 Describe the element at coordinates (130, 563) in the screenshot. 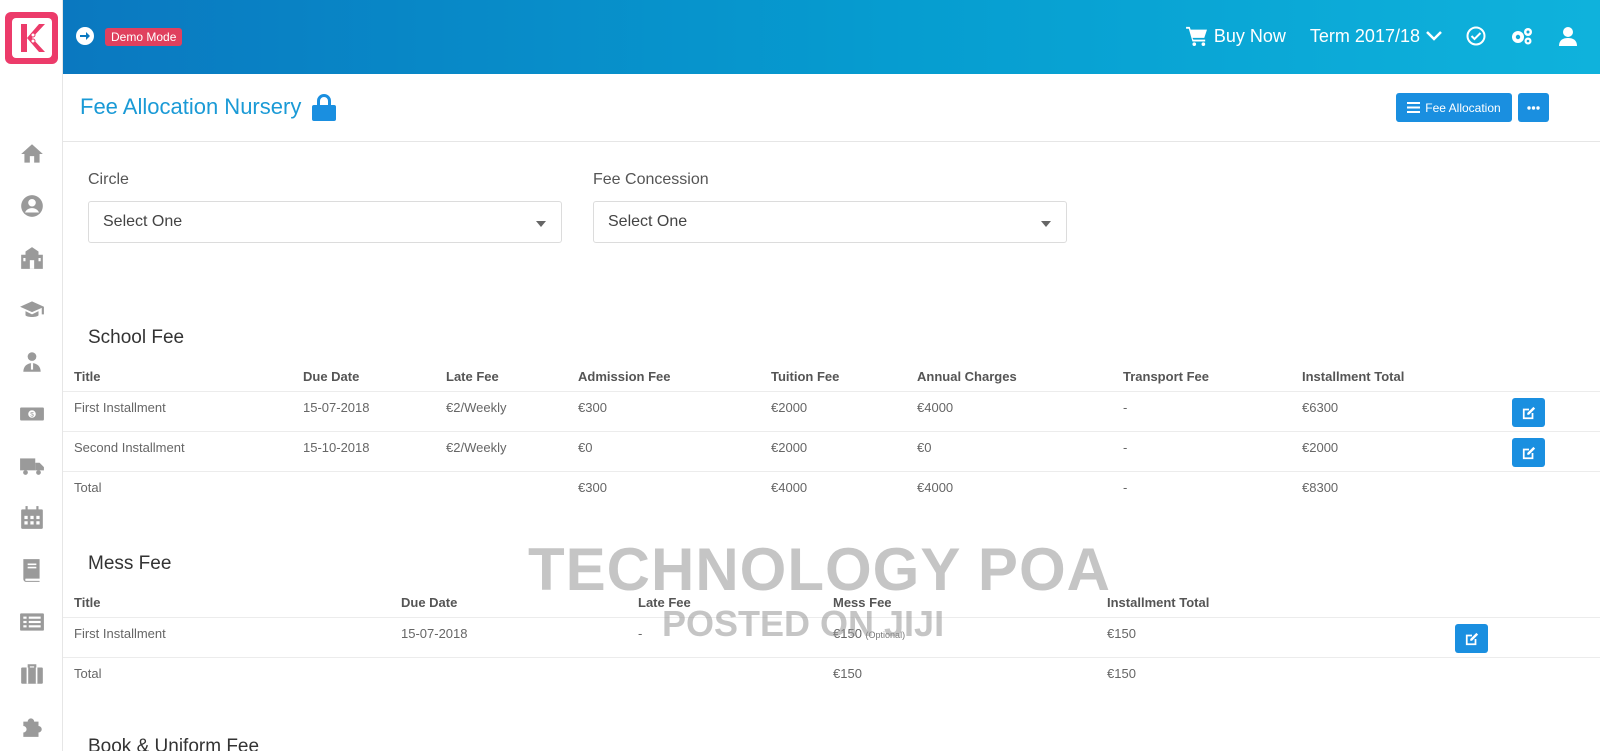

I see `mess-fee-title: Mess Fee` at that location.